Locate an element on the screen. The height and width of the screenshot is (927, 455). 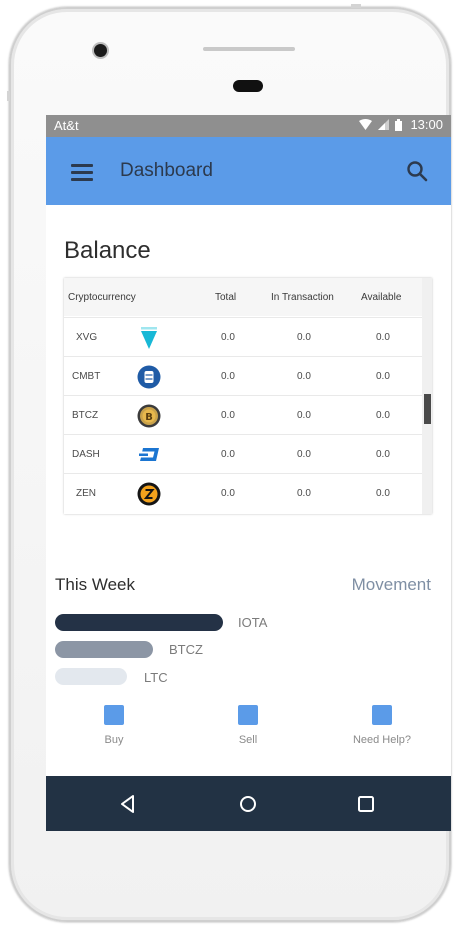
coin-symbol: CMBT is located at coordinates (86, 376).